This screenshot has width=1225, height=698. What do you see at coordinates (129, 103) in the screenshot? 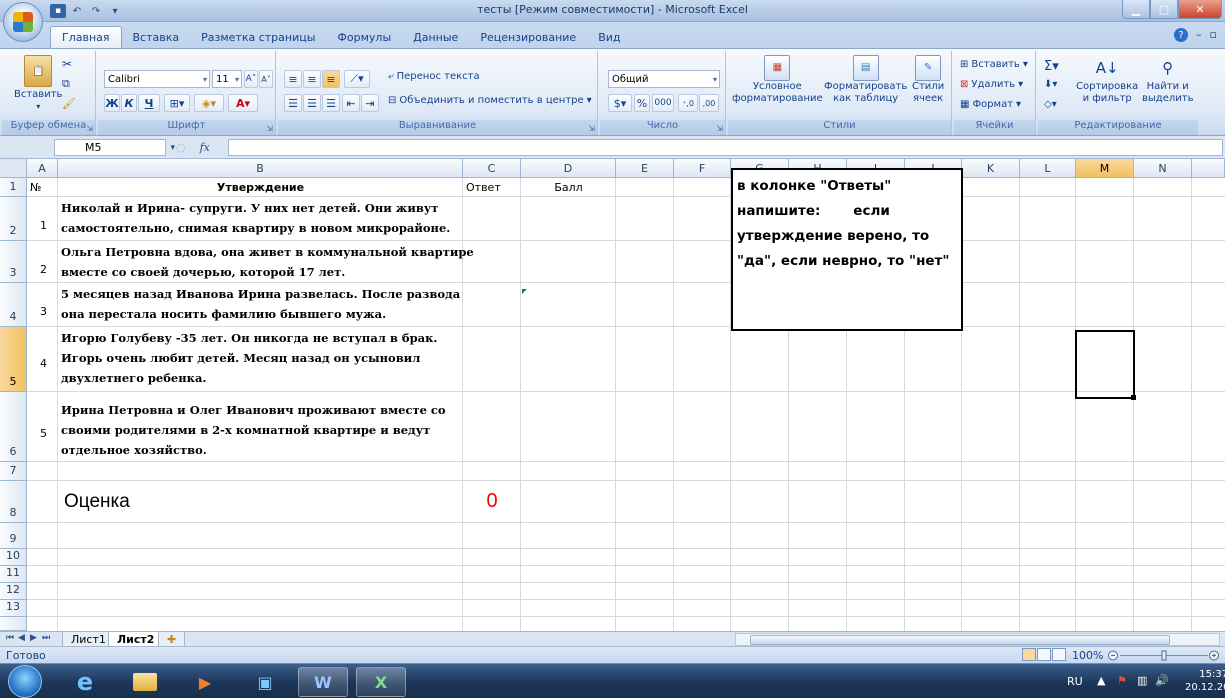
I see `italic-button: К` at bounding box center [129, 103].